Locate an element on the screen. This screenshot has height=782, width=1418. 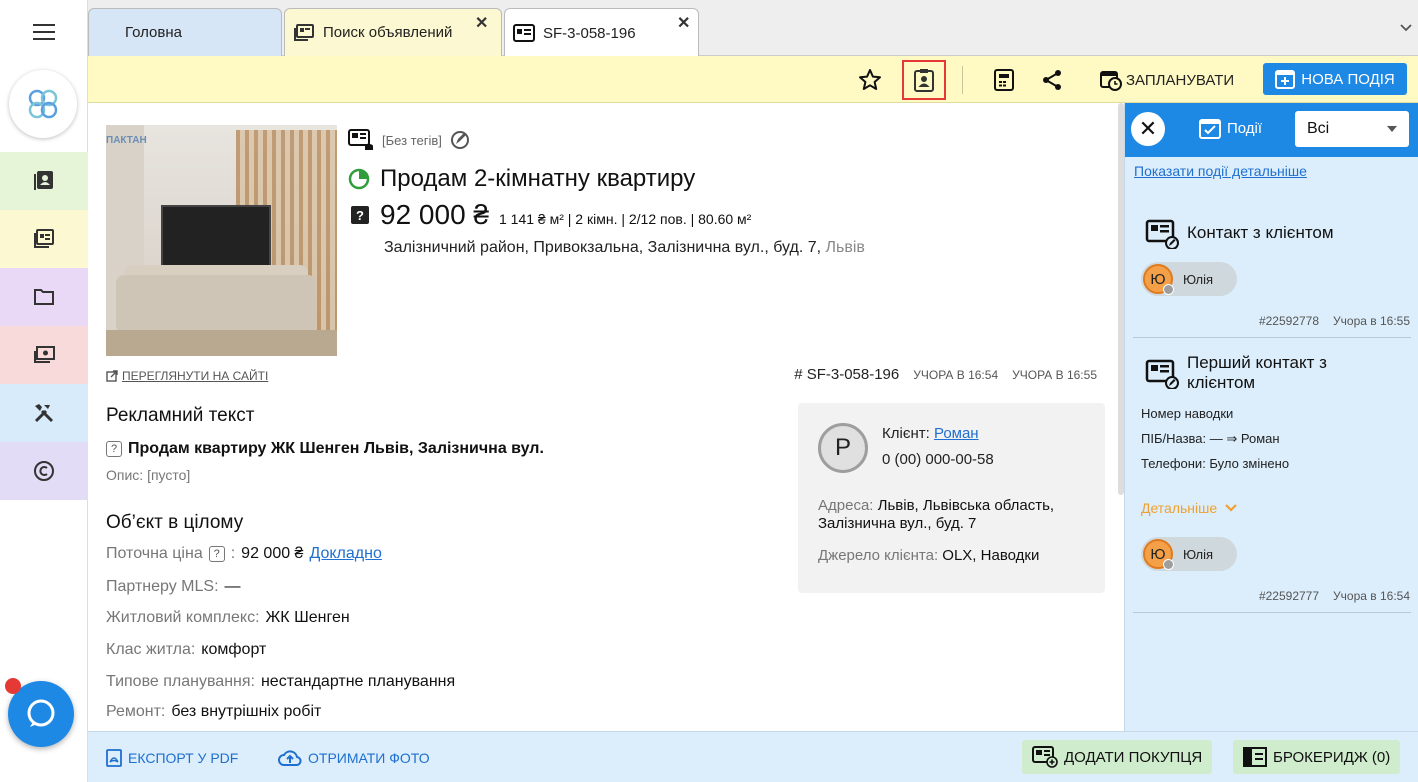
get-photos-button: ОТРИМАТИ ФОТО is located at coordinates (354, 758).